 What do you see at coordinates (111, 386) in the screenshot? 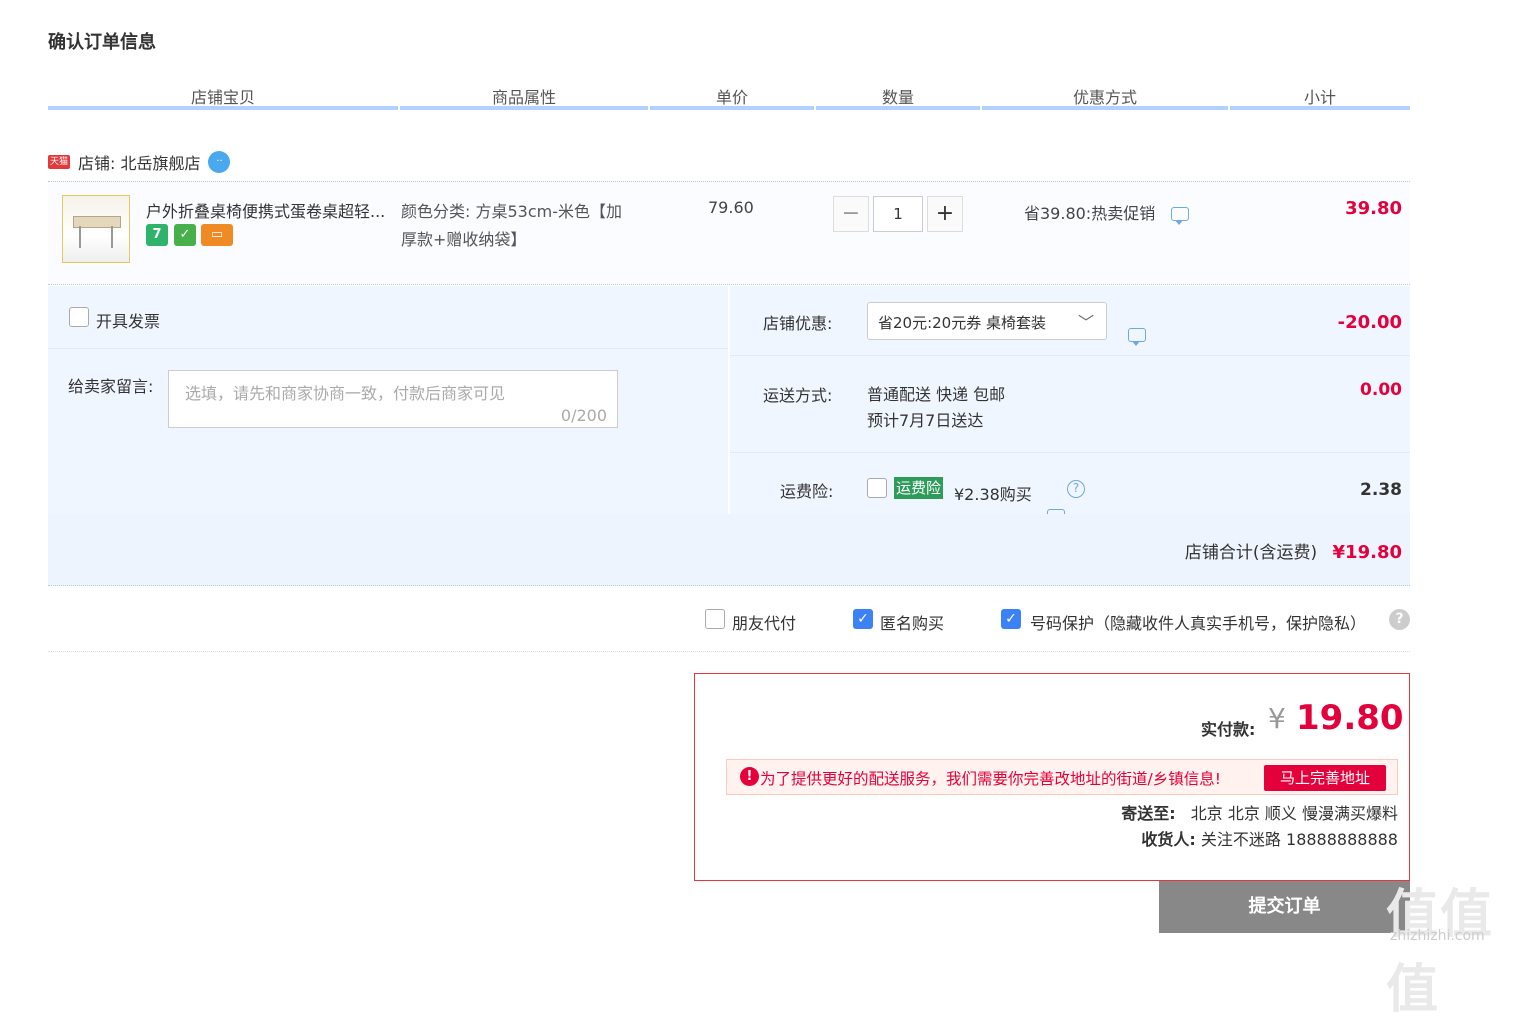
I see `message-label: 给卖家留言:` at bounding box center [111, 386].